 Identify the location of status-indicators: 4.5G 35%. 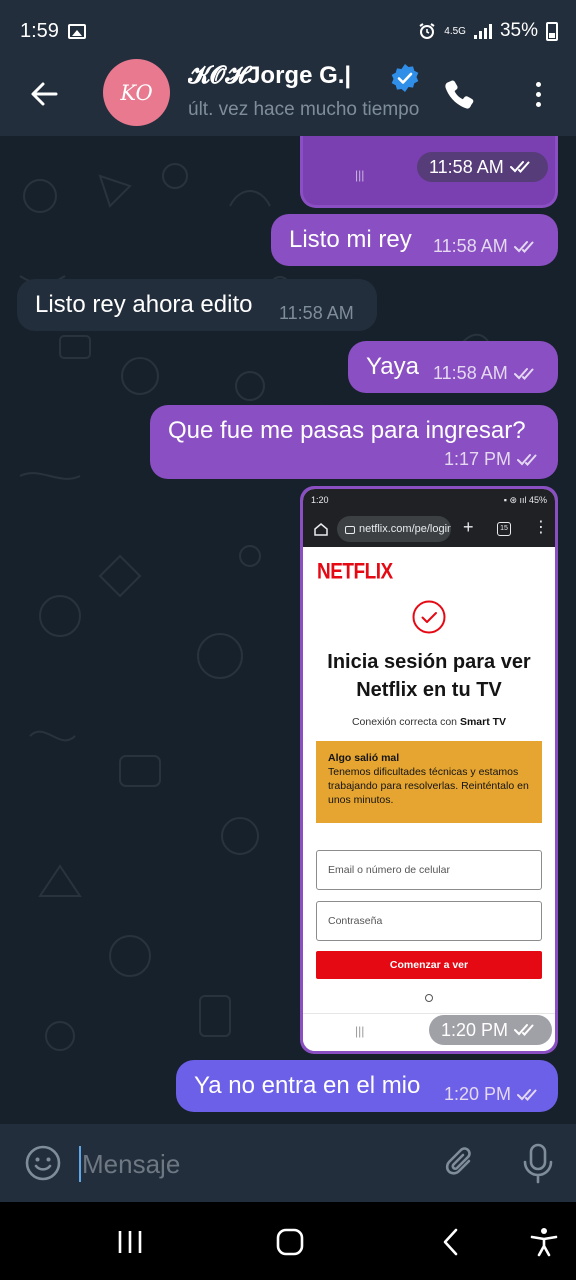
(488, 31).